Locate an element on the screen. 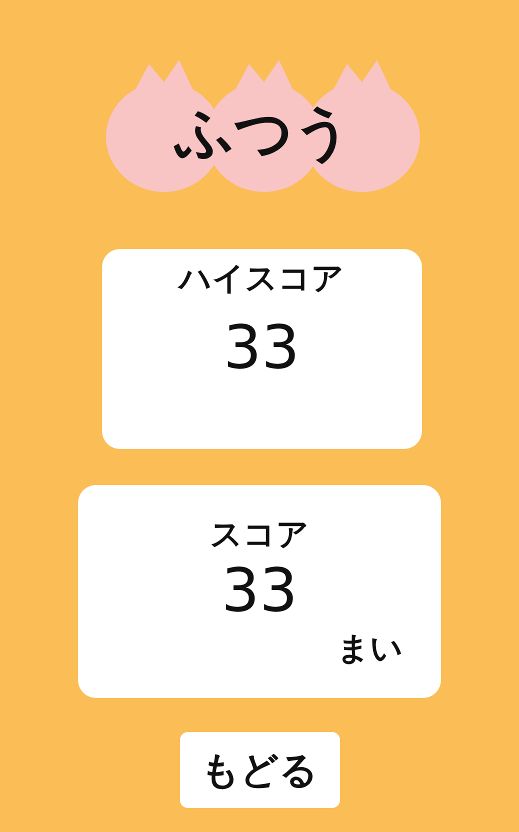 Image resolution: width=519 pixels, height=832 pixels. back-button: もどる is located at coordinates (260, 770).